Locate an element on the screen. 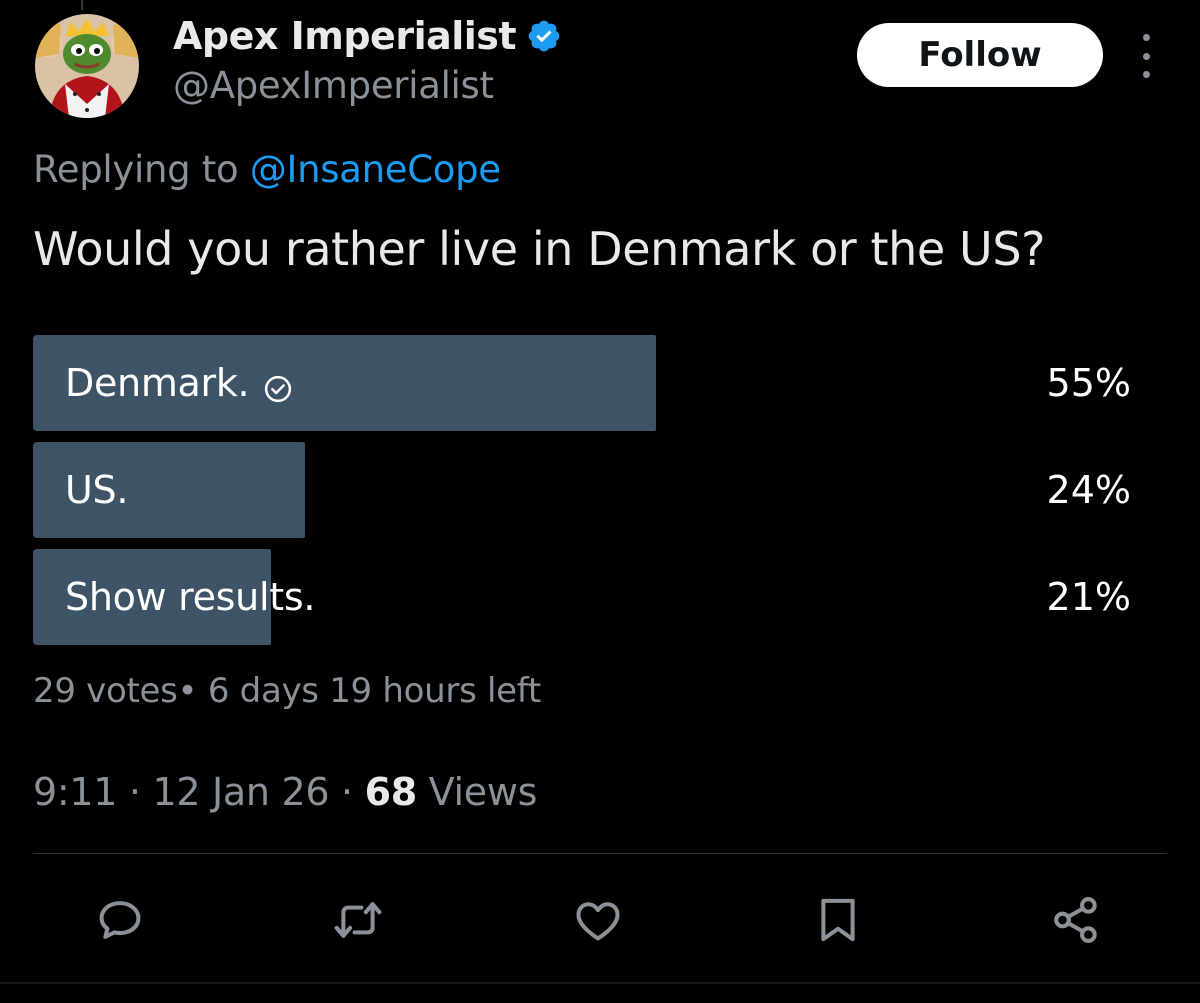 This screenshot has height=1003, width=1200. thread-connector is located at coordinates (82, 5).